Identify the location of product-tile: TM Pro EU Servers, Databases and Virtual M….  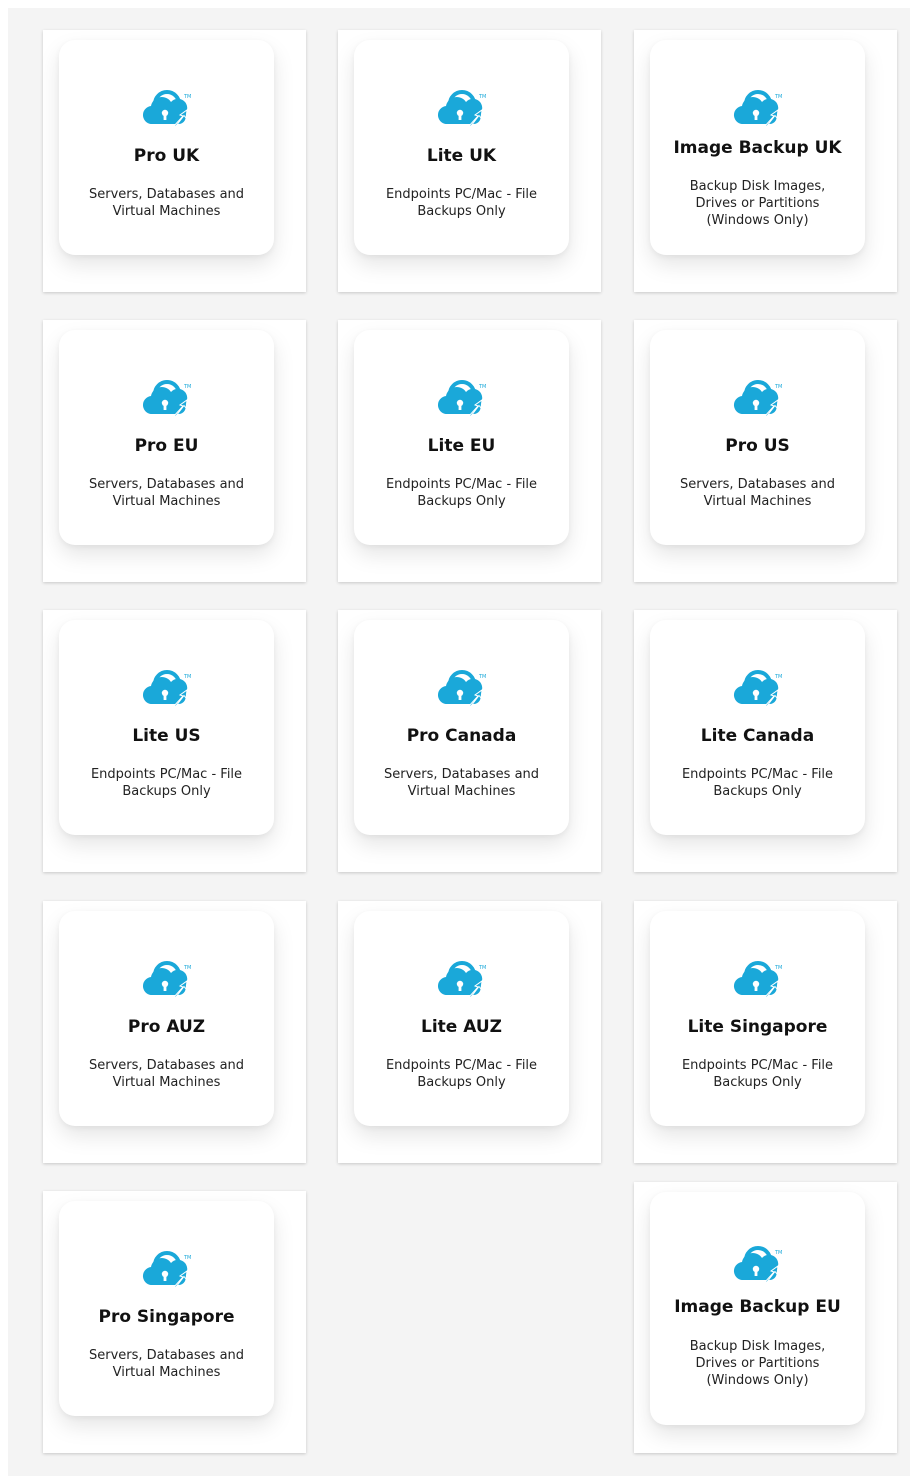
(174, 451).